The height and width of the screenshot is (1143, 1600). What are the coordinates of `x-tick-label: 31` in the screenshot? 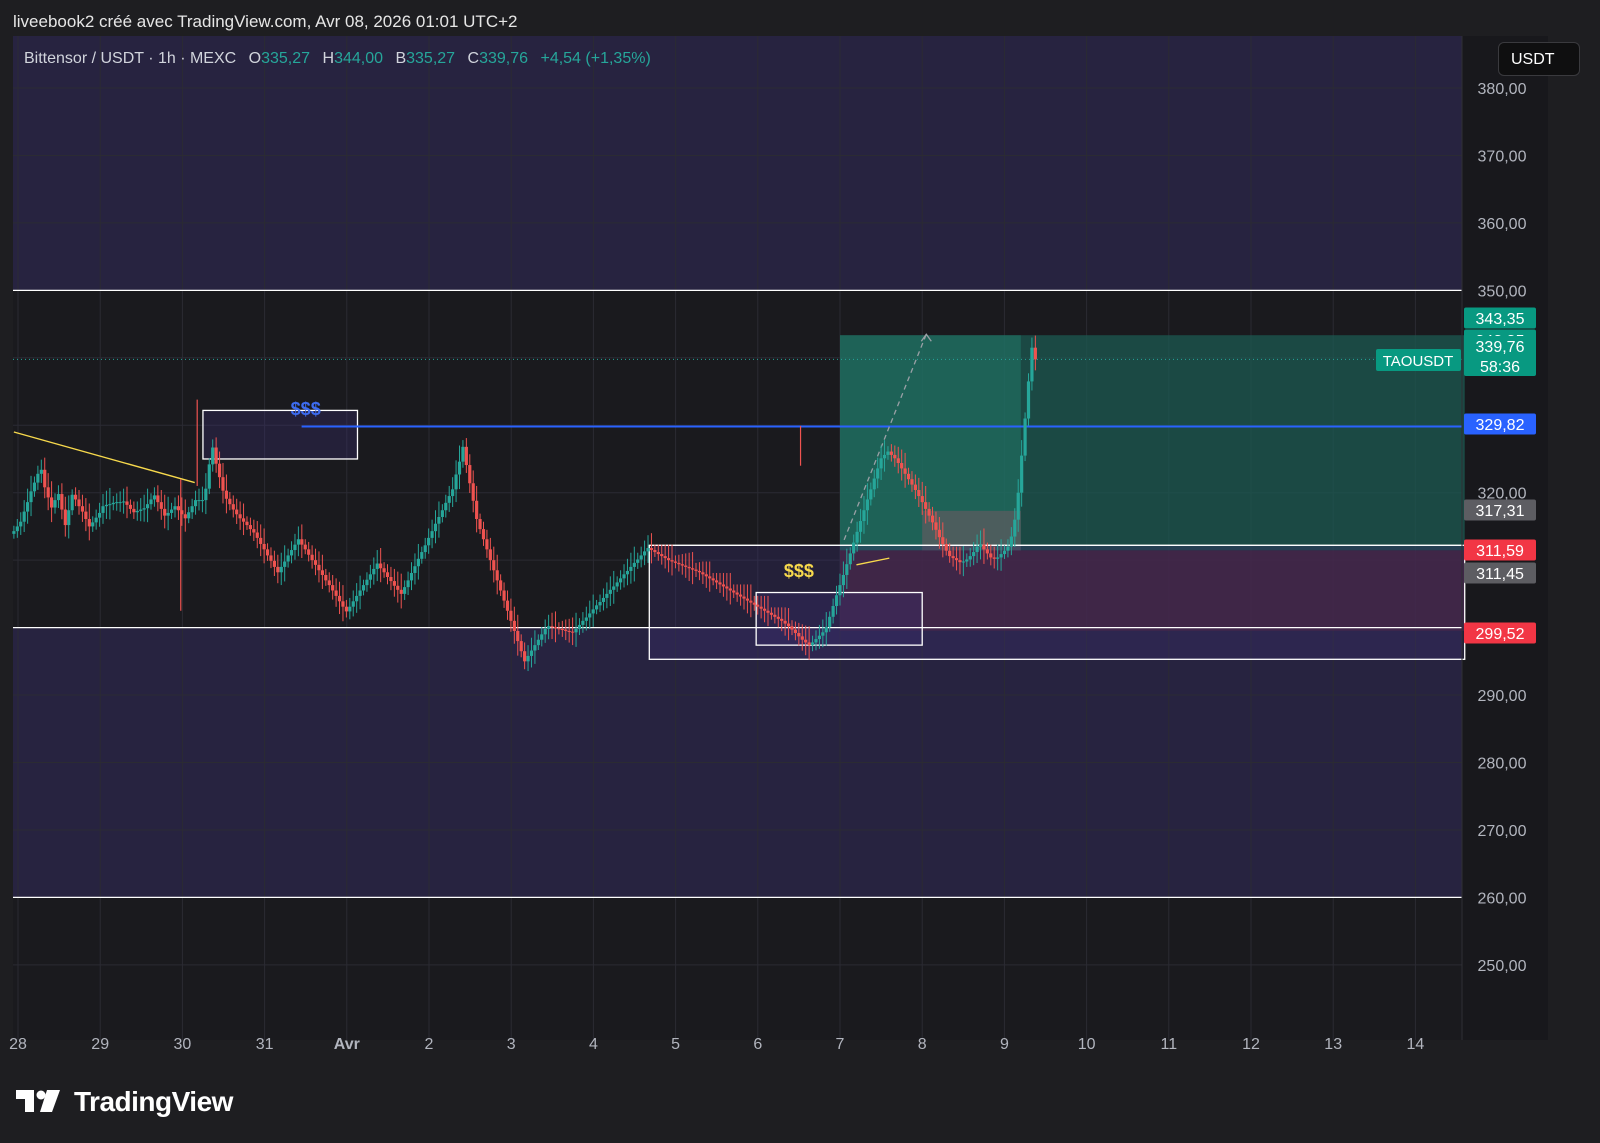 It's located at (265, 1044).